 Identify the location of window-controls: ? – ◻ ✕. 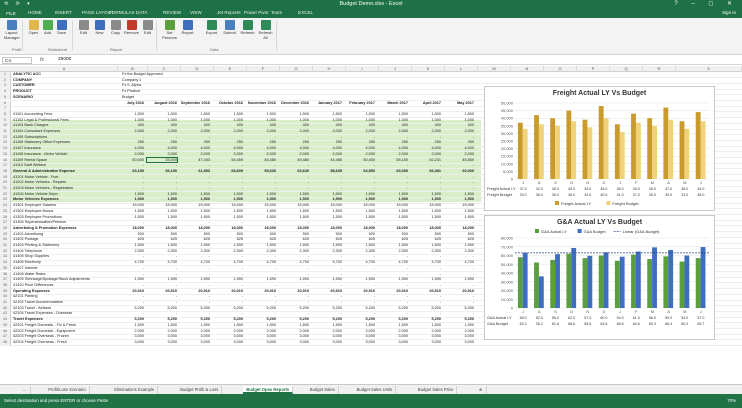
(706, 3).